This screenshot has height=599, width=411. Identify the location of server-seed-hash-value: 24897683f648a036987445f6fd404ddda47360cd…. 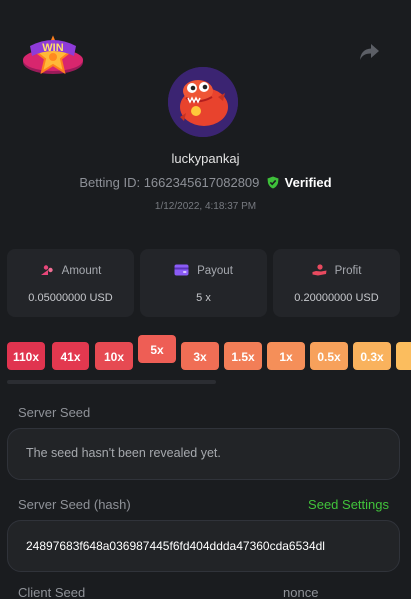
(175, 546).